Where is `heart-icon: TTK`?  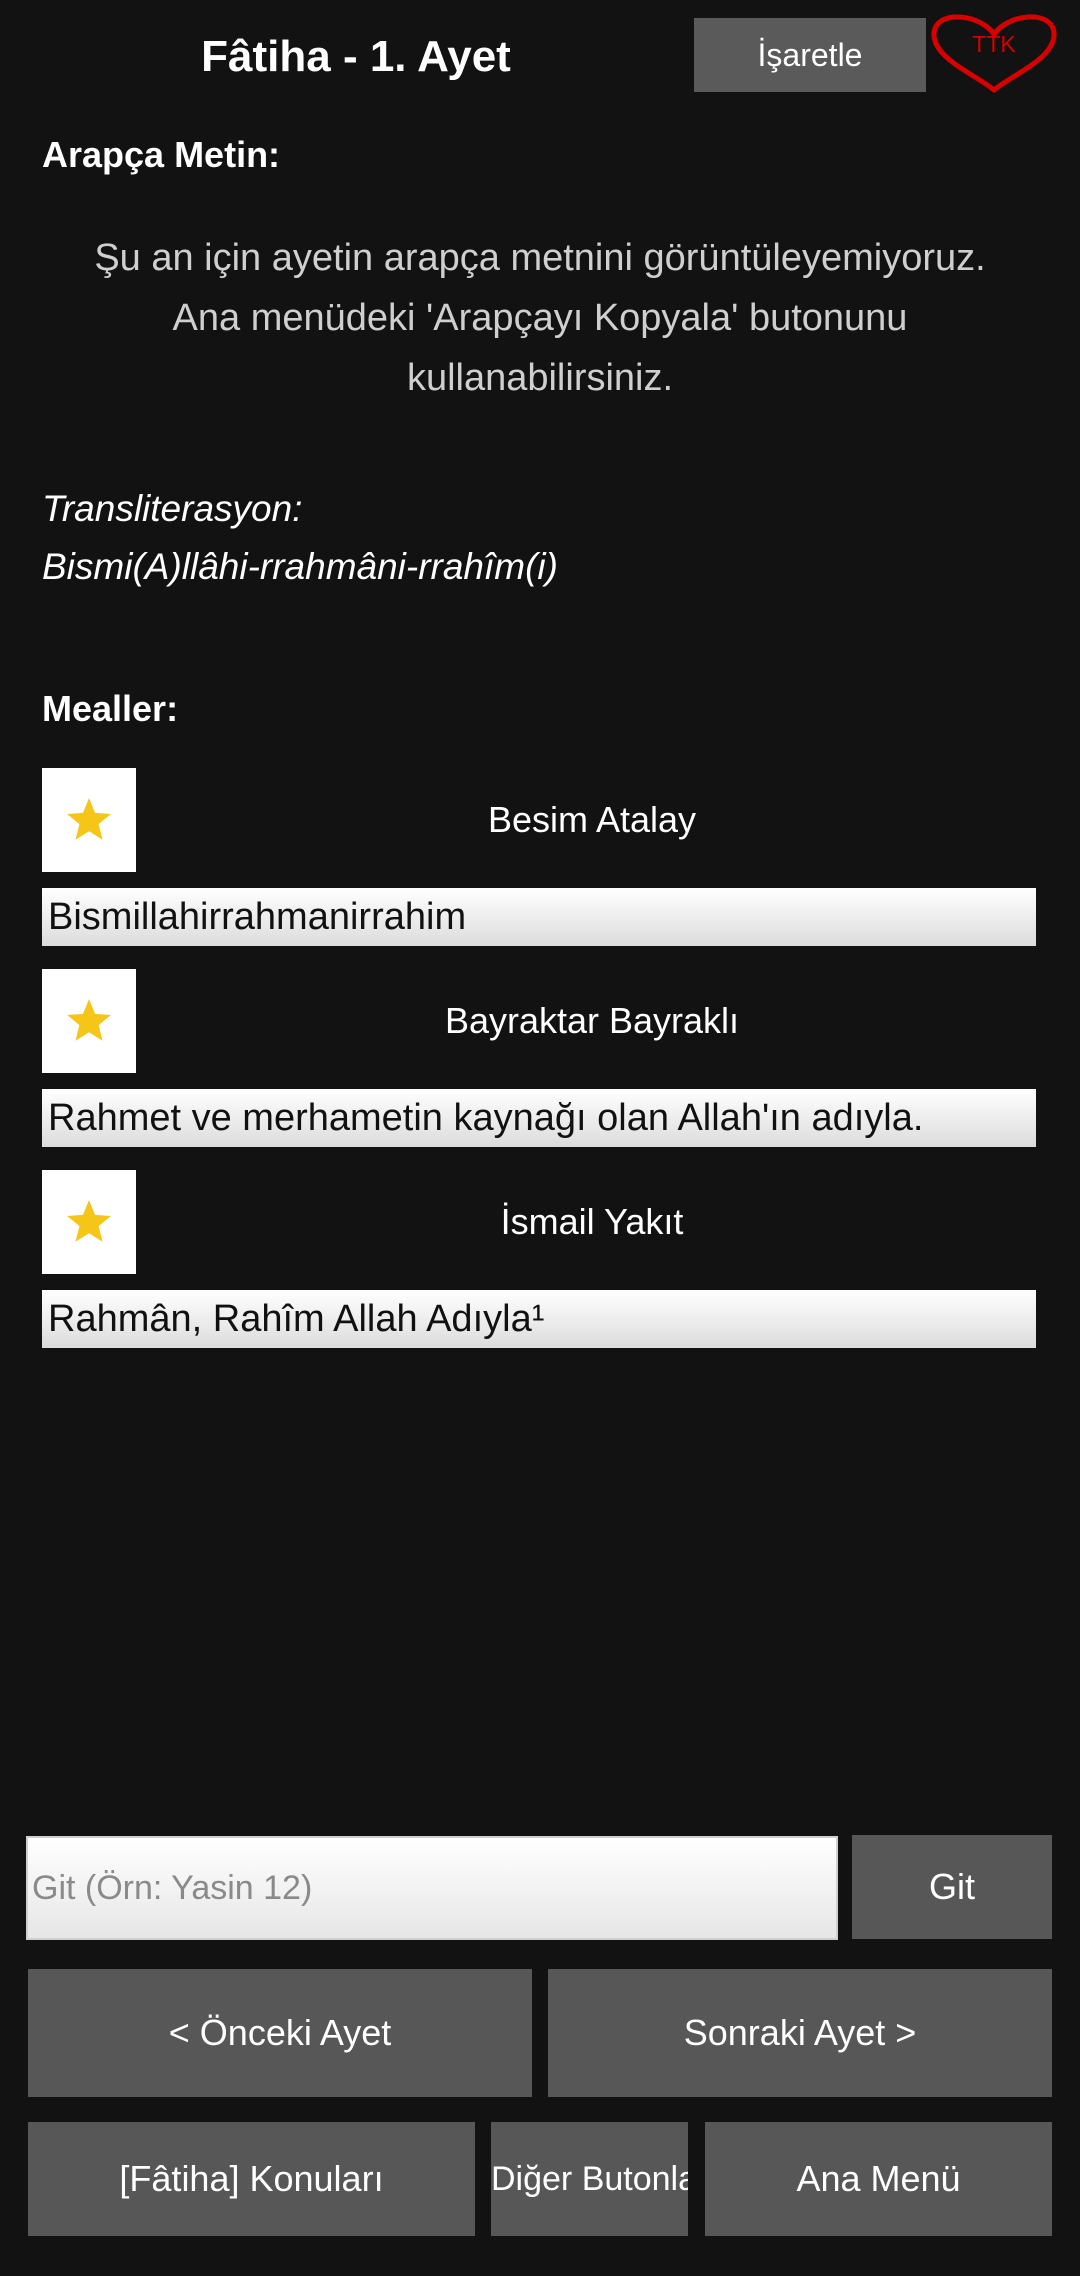 heart-icon: TTK is located at coordinates (994, 53).